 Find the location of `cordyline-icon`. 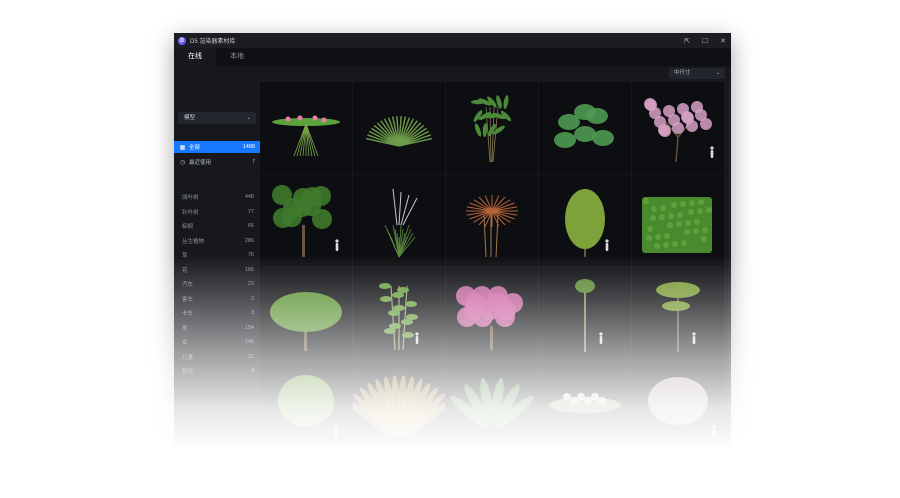

cordyline-icon is located at coordinates (492, 226).